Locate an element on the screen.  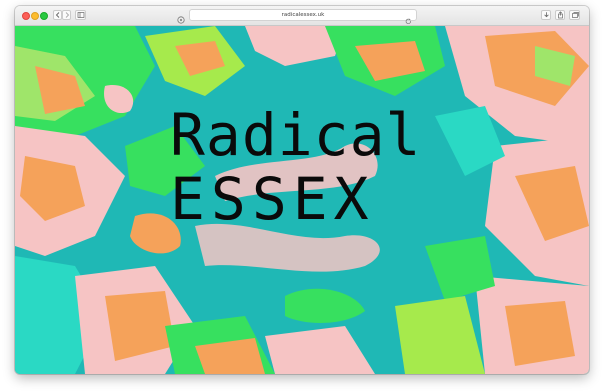
share-icon is located at coordinates (560, 15).